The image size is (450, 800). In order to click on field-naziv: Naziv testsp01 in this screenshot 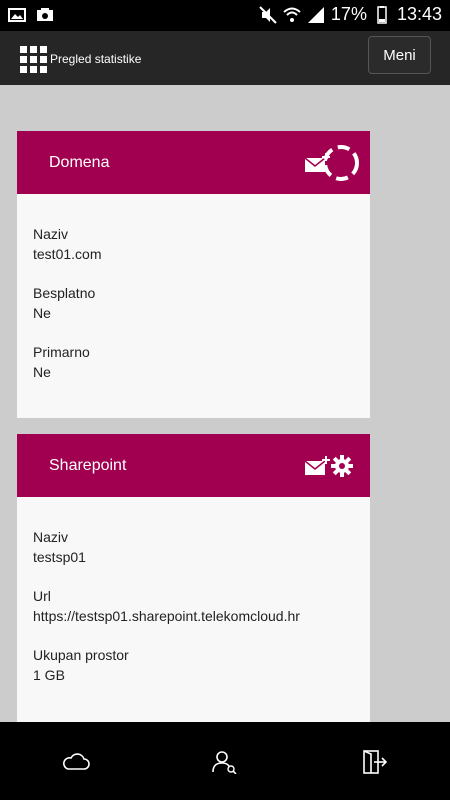, I will do `click(201, 547)`.